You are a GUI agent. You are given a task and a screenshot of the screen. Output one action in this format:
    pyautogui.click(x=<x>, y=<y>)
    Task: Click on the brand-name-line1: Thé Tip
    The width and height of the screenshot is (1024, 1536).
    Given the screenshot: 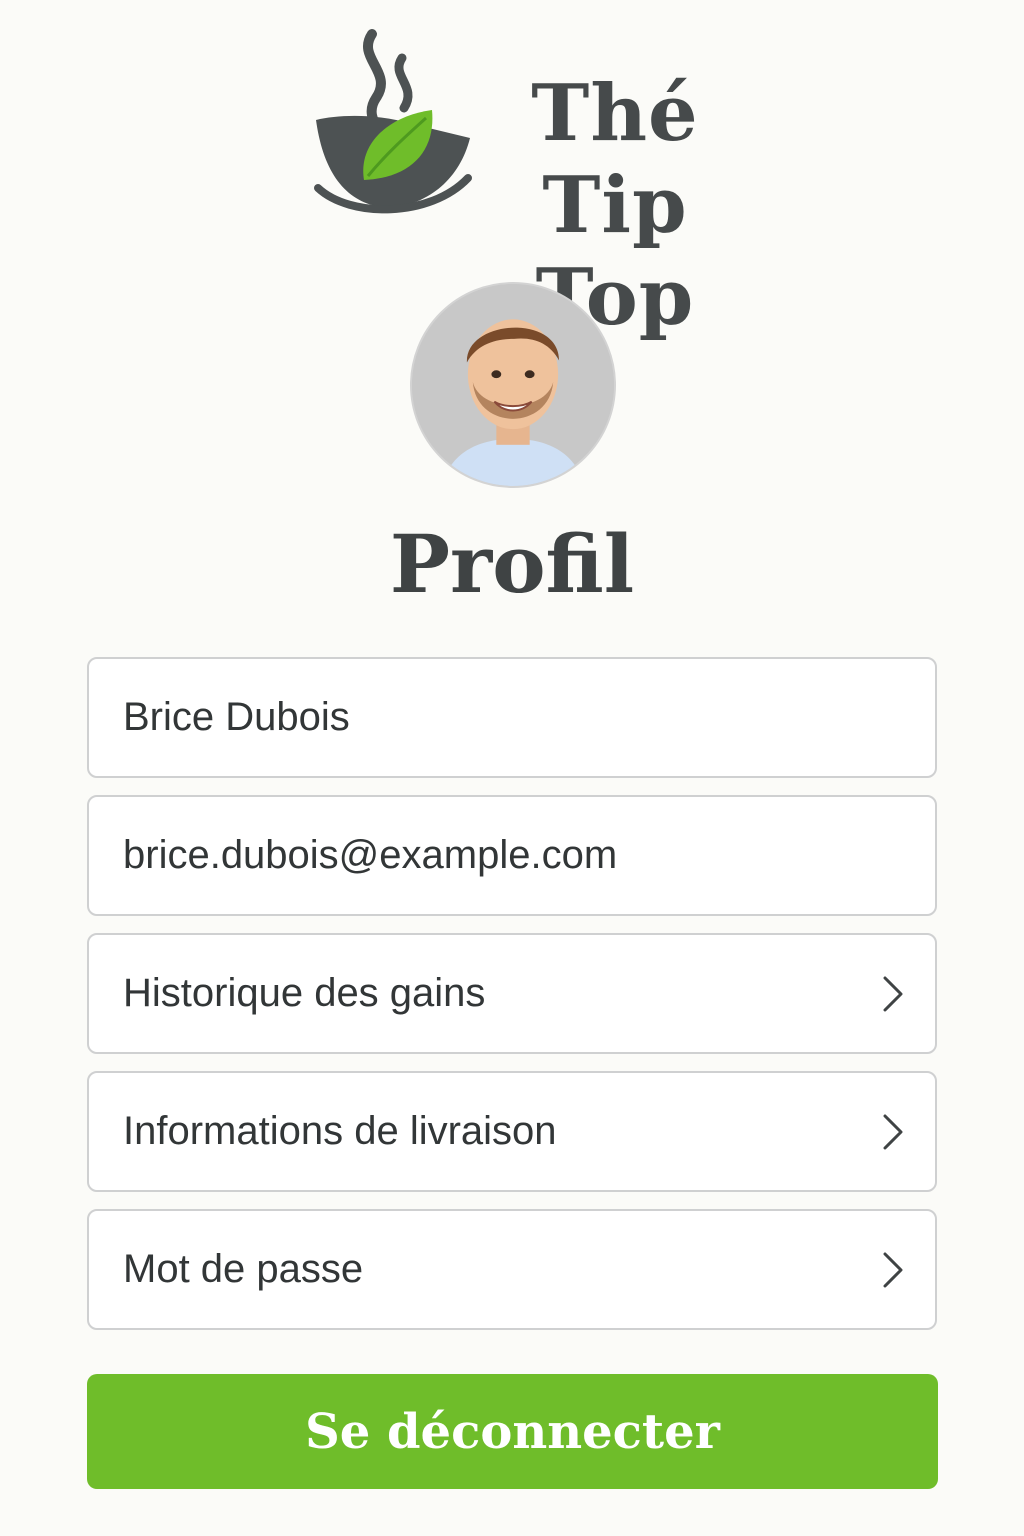 What is the action you would take?
    pyautogui.click(x=615, y=159)
    